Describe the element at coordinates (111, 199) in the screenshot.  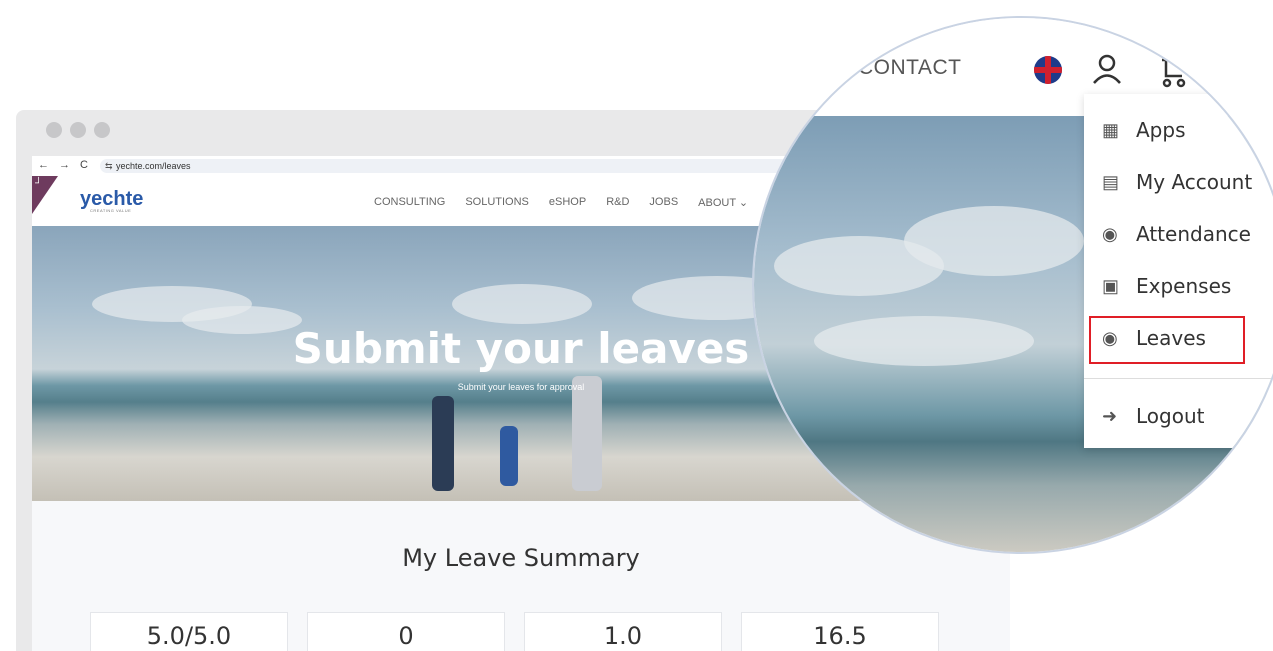
I see `site-logo: yechte` at that location.